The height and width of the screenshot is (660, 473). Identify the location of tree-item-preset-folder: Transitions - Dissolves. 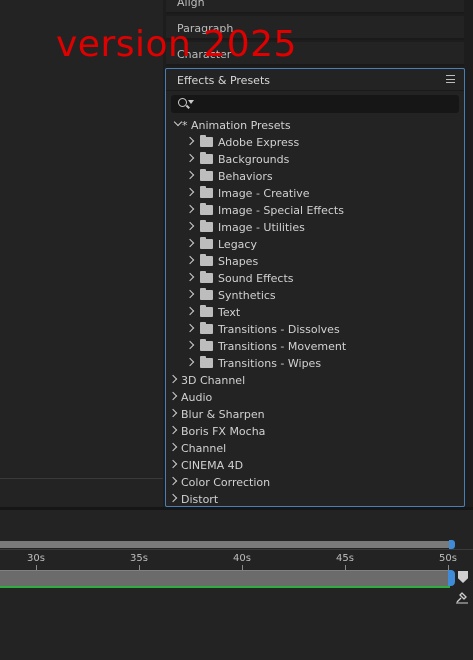
(315, 329).